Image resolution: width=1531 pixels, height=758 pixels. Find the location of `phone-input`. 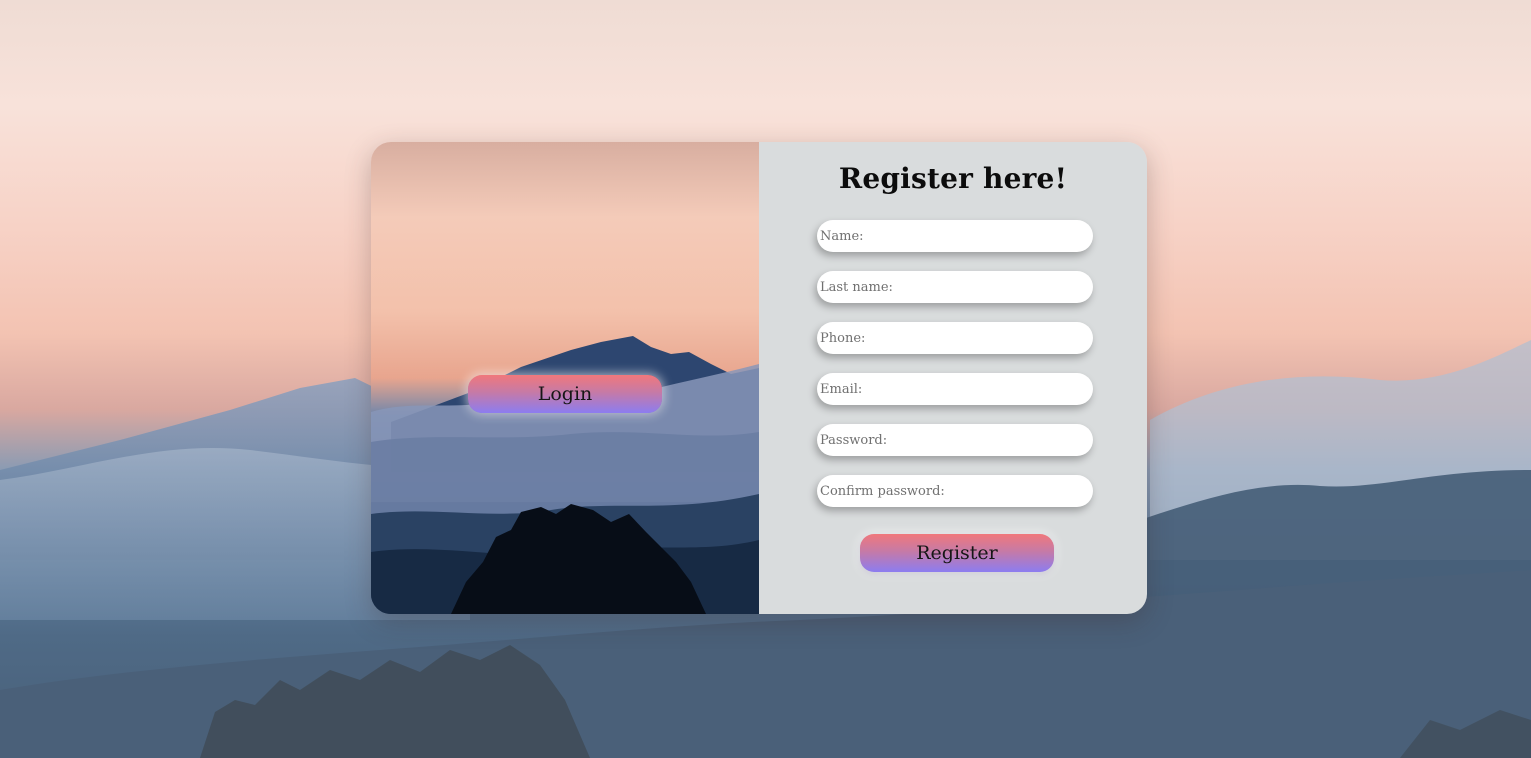

phone-input is located at coordinates (955, 338).